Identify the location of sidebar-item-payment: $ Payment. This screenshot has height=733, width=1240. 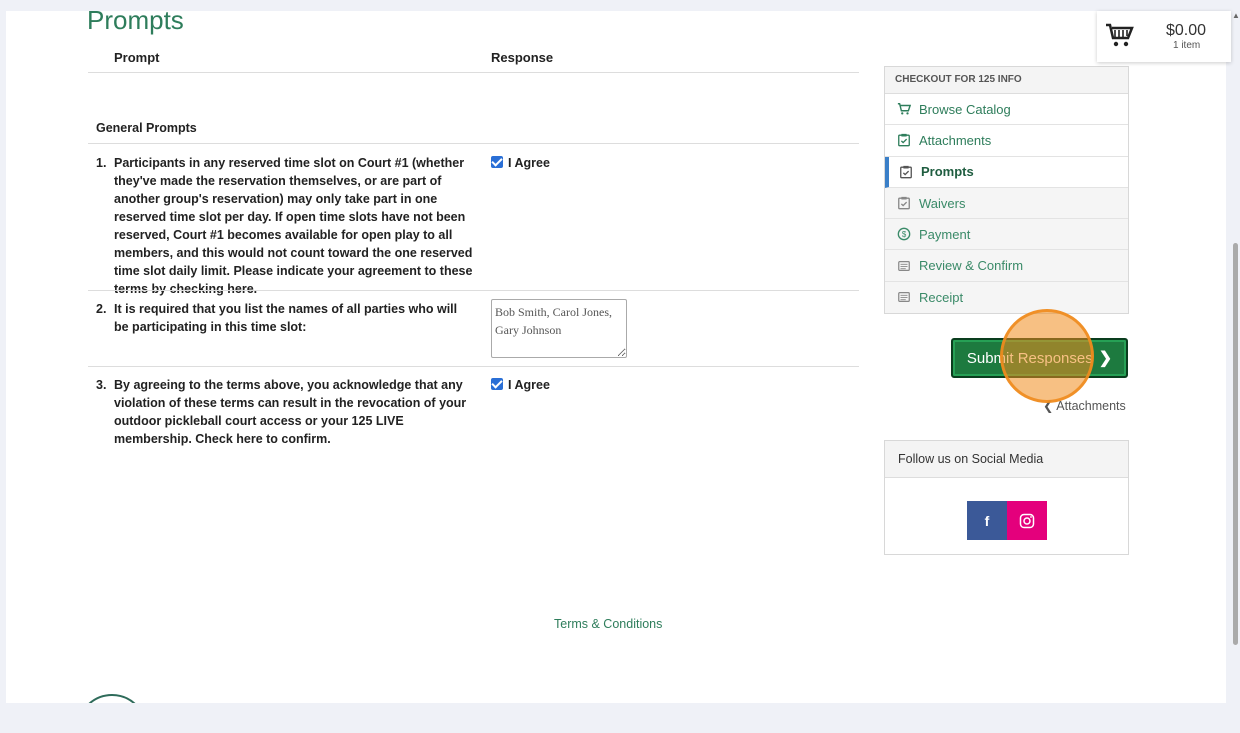
(1006, 235).